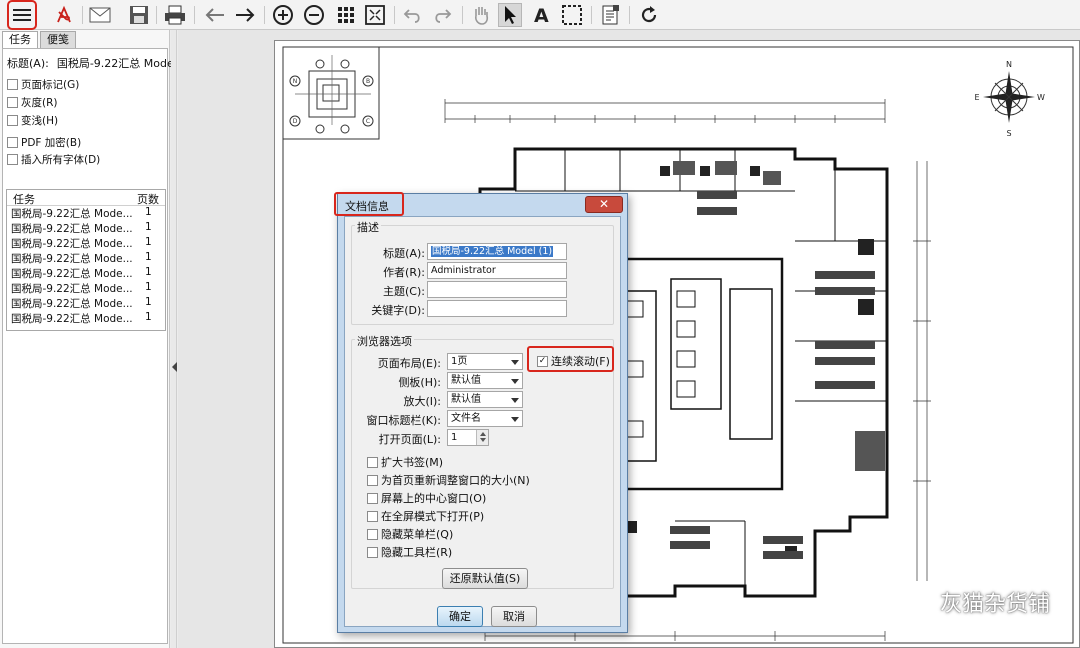  I want to click on marker-n: N, so click(295, 81).